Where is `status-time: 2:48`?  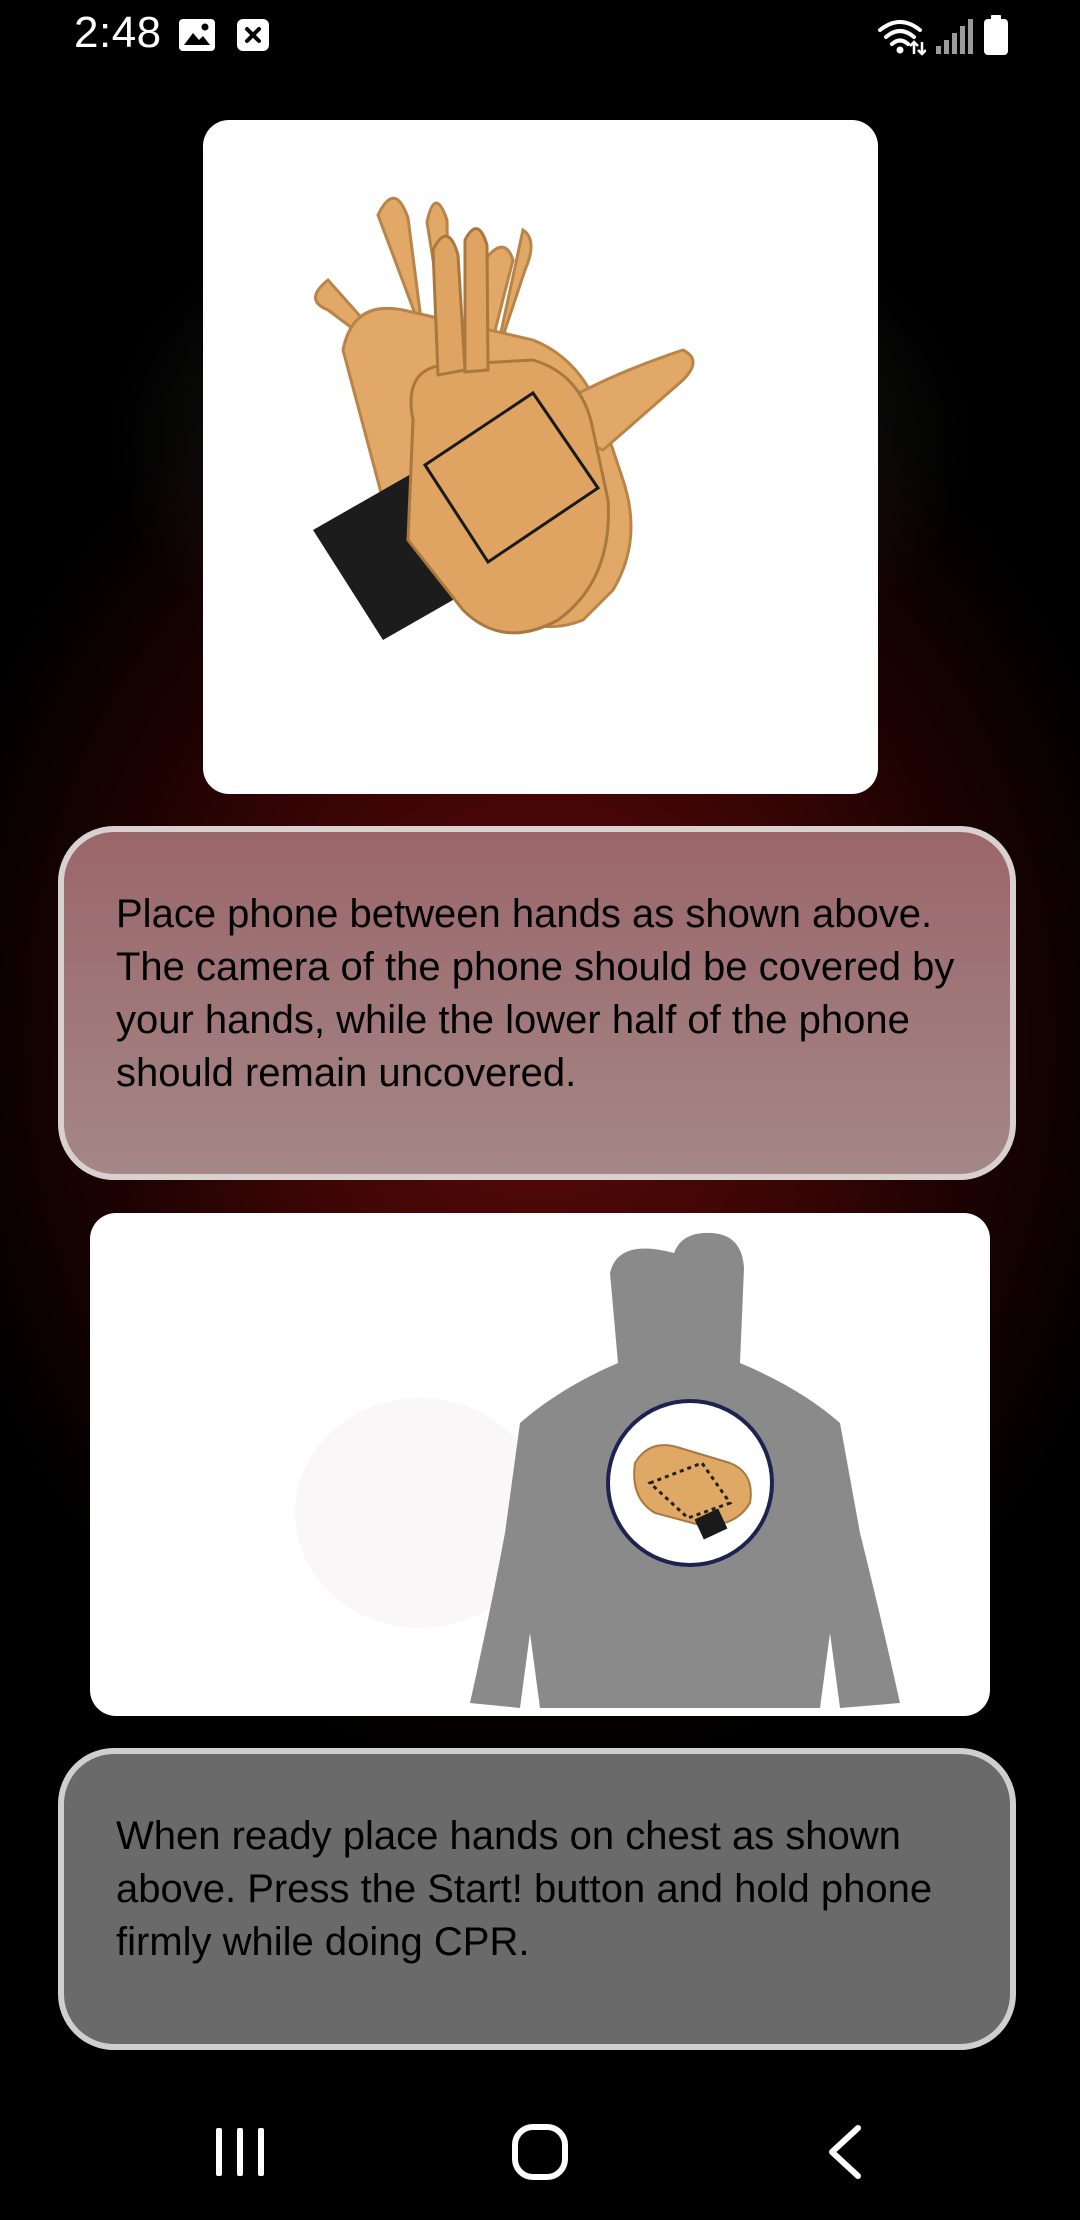 status-time: 2:48 is located at coordinates (118, 32).